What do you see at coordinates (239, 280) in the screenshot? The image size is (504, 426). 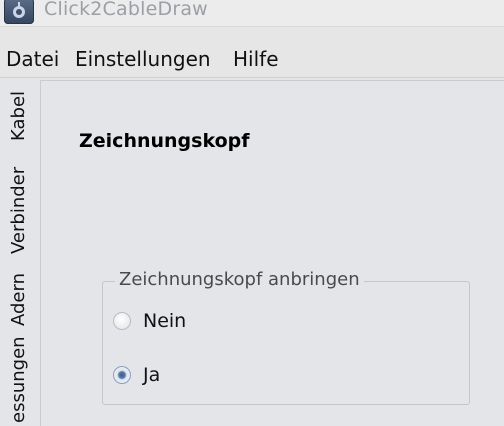 I see `groupbox-legend: Zeichnungskopf anbringen` at bounding box center [239, 280].